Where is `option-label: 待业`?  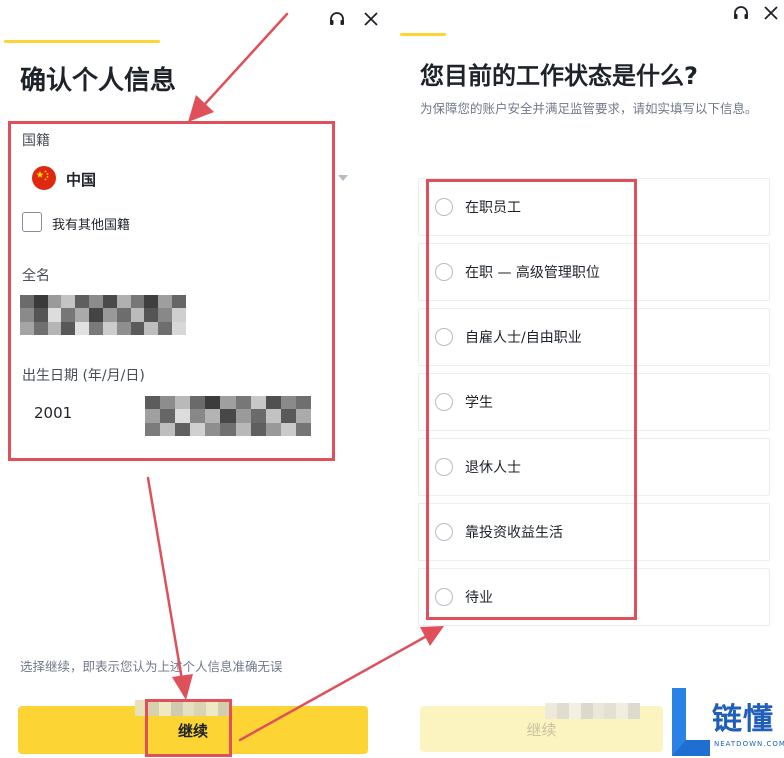 option-label: 待业 is located at coordinates (479, 598).